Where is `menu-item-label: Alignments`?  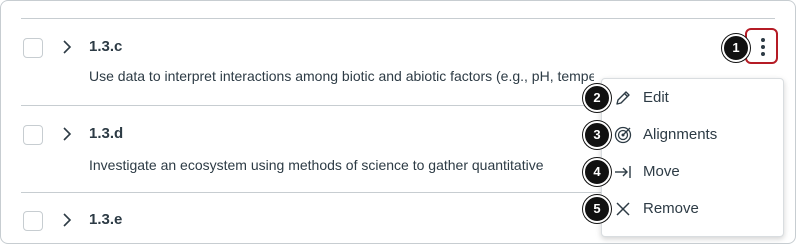
menu-item-label: Alignments is located at coordinates (680, 134).